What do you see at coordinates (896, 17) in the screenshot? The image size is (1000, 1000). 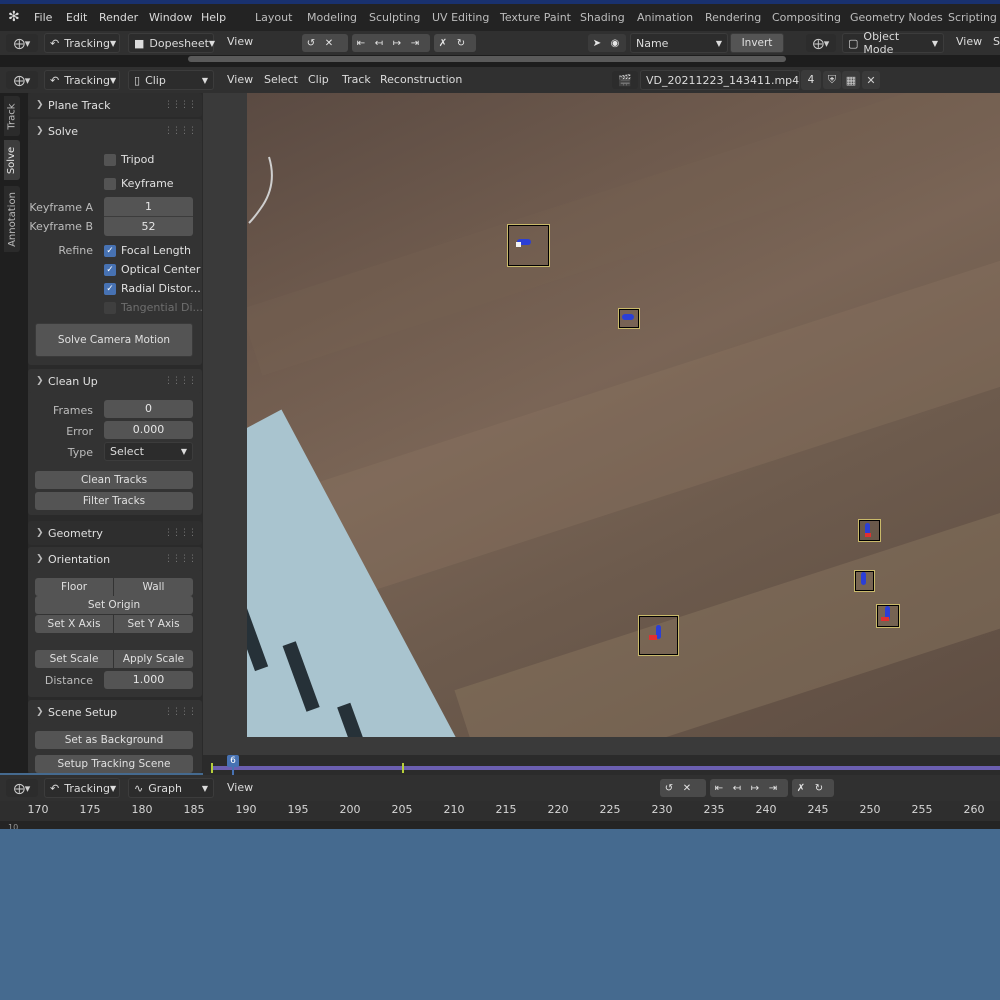 I see `workspace-tab-geometry-nodes: Geometry Nodes` at bounding box center [896, 17].